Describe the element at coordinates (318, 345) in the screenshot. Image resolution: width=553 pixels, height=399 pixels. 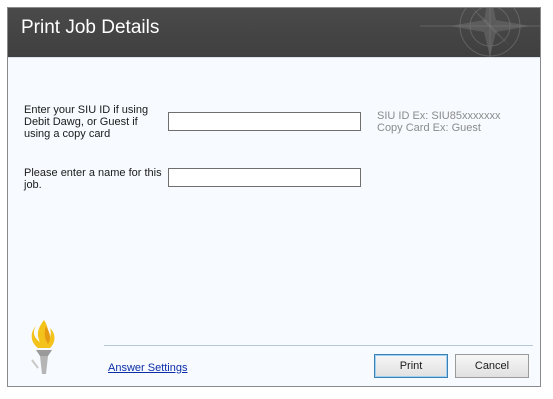
I see `footer-divider` at that location.